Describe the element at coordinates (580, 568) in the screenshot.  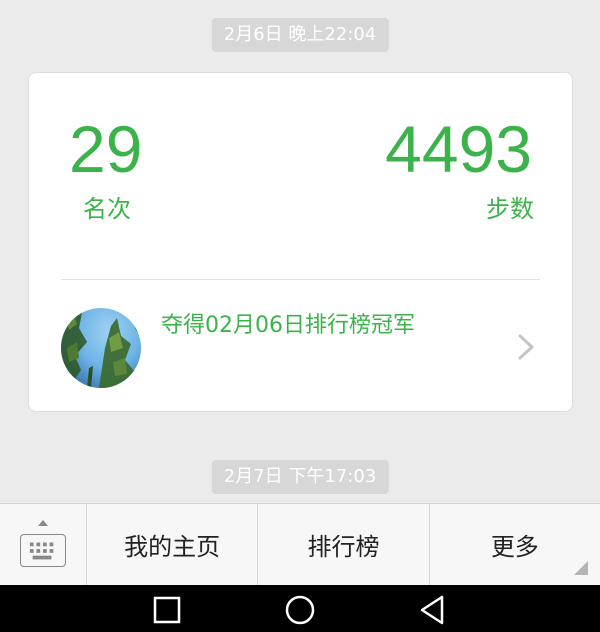
I see `submenu-indicator-icon` at that location.